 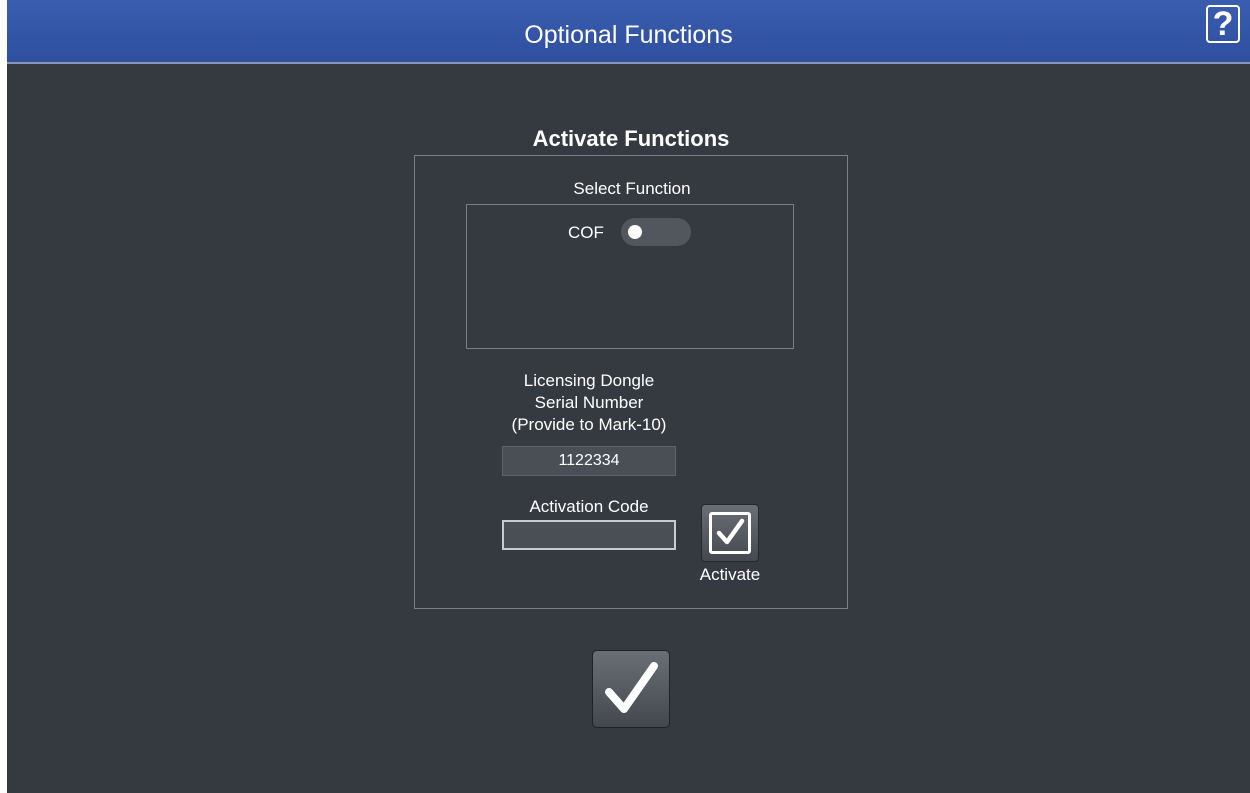 I want to click on dongle-label-line2: Serial Number, so click(x=589, y=402).